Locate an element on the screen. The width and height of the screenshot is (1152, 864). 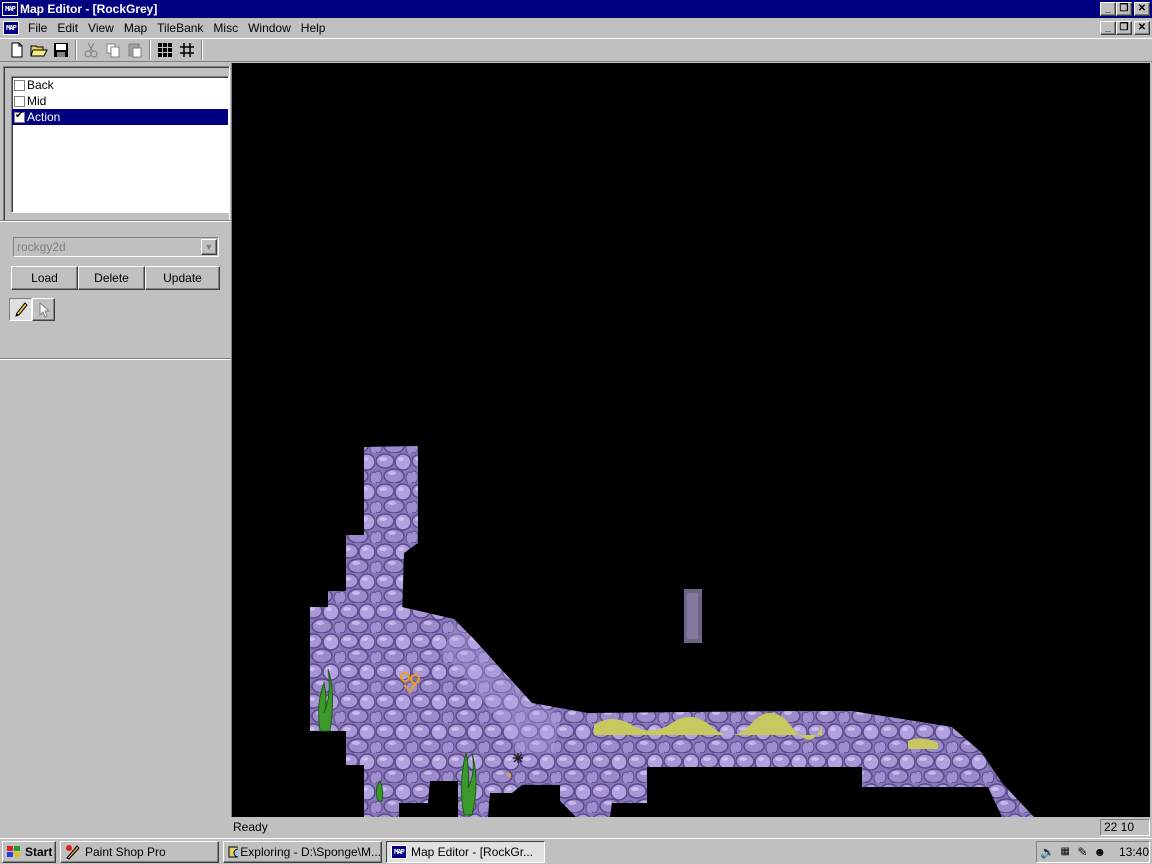
layer-label: Back is located at coordinates (40, 85).